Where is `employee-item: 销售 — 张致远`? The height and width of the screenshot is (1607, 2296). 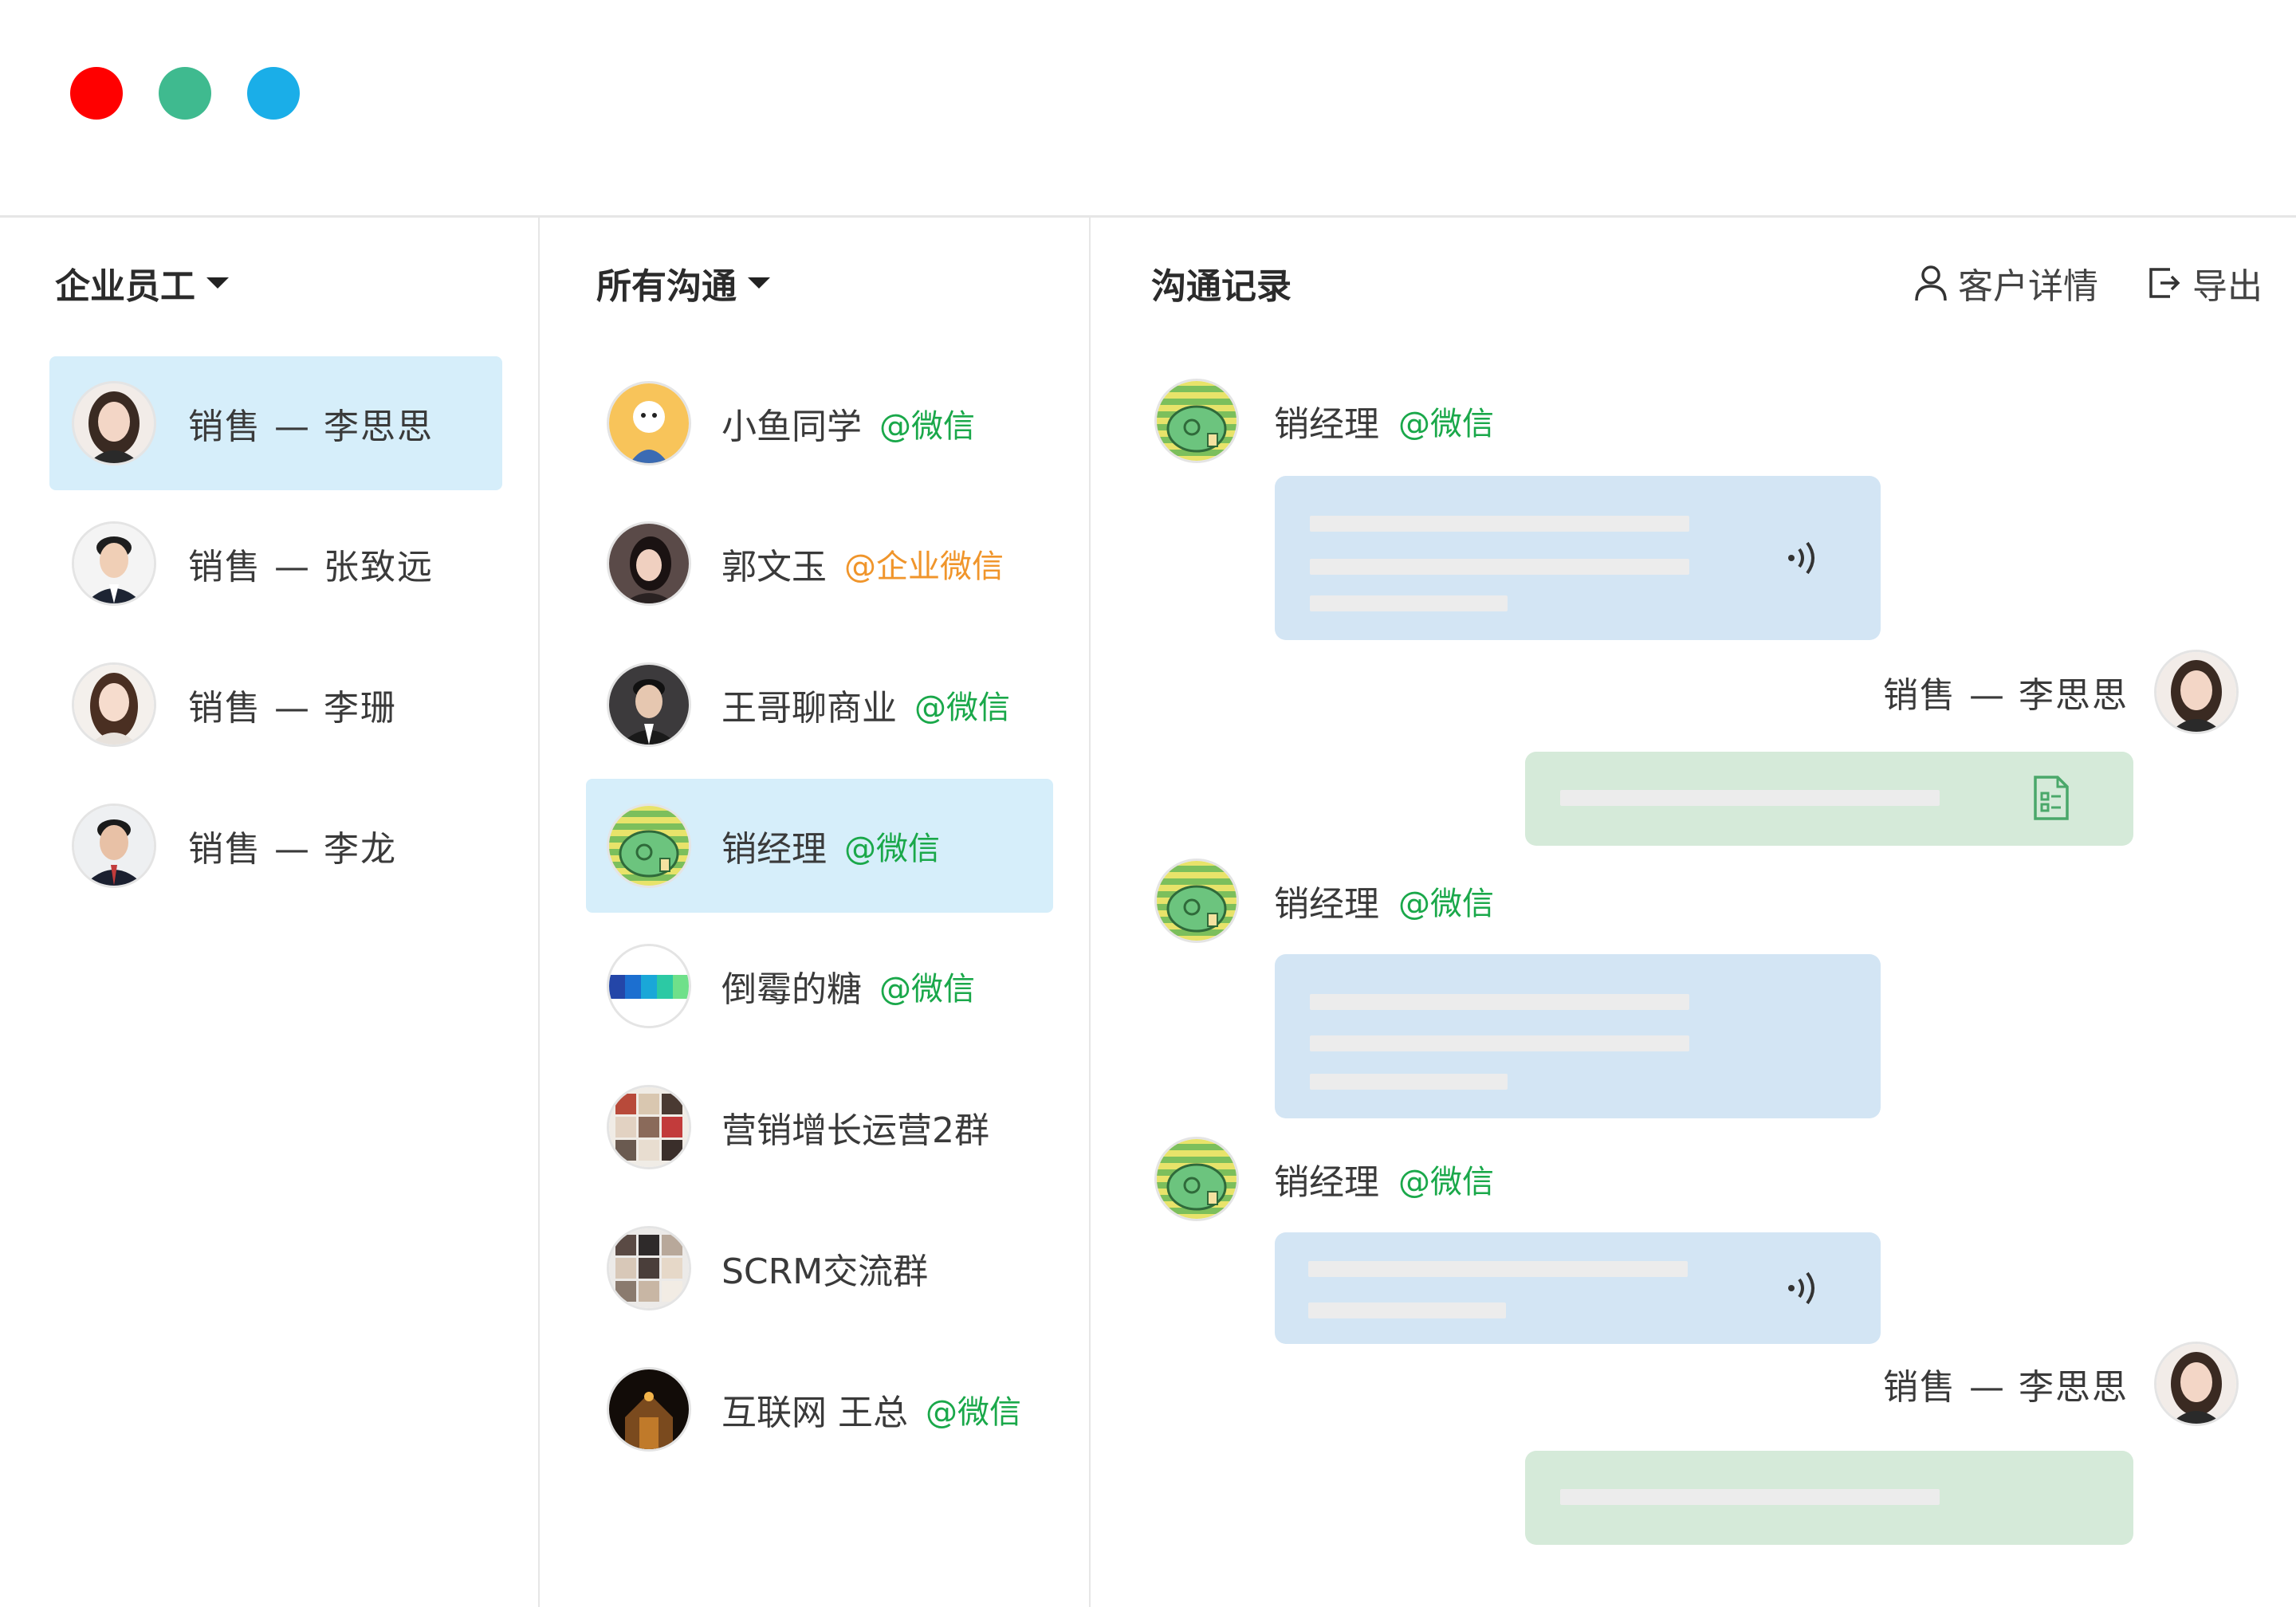 employee-item: 销售 — 张致远 is located at coordinates (275, 564).